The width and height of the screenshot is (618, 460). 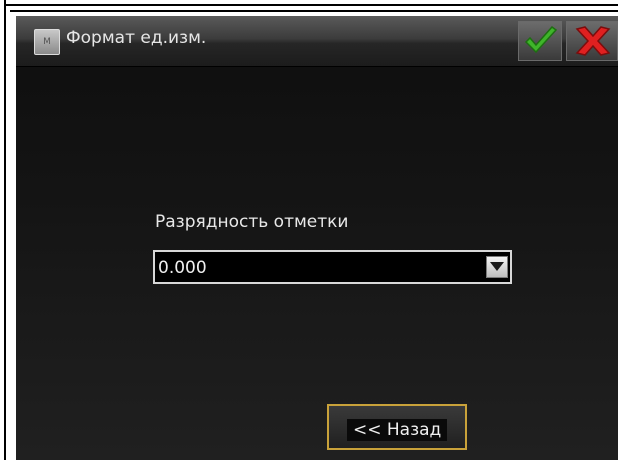 What do you see at coordinates (332, 267) in the screenshot?
I see `elevation-precision-select: 0.000` at bounding box center [332, 267].